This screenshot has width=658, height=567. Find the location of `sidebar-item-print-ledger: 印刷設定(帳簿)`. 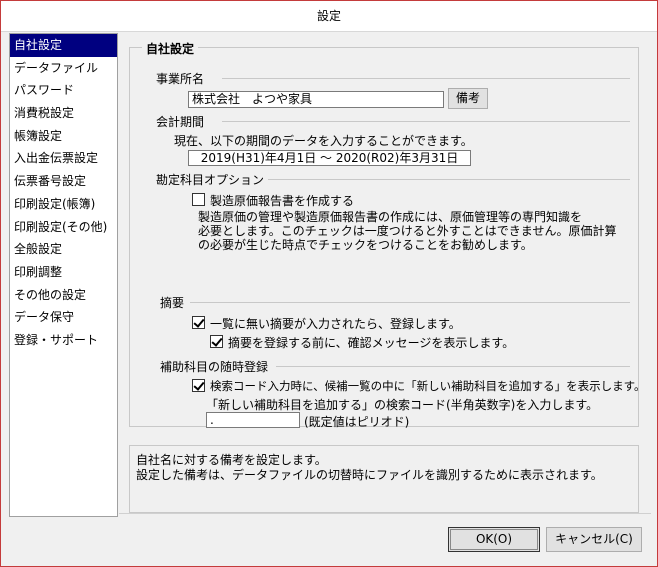

sidebar-item-print-ledger: 印刷設定(帳簿) is located at coordinates (63, 204).